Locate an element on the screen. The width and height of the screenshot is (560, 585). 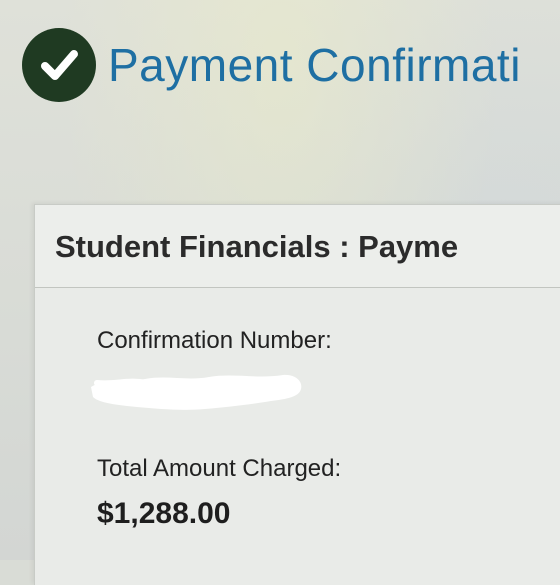
confirmation-number-label: Confirmation Number: is located at coordinates (214, 340).